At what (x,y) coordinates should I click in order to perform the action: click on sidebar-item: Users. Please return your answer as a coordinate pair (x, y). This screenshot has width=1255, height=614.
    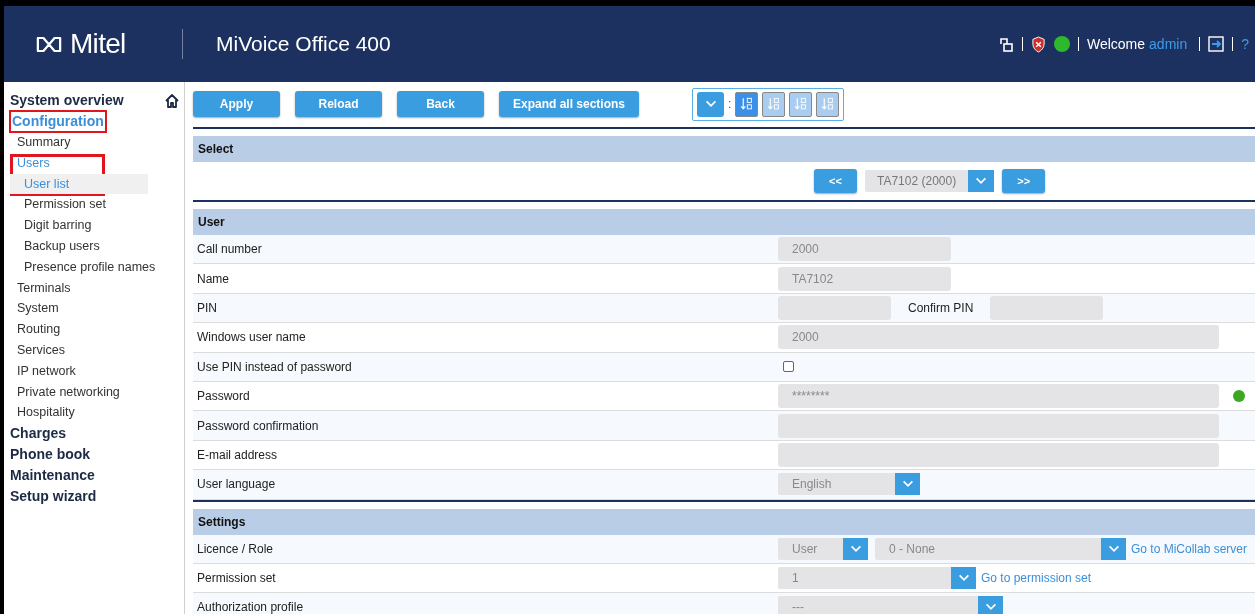
    Looking at the image, I should click on (30, 163).